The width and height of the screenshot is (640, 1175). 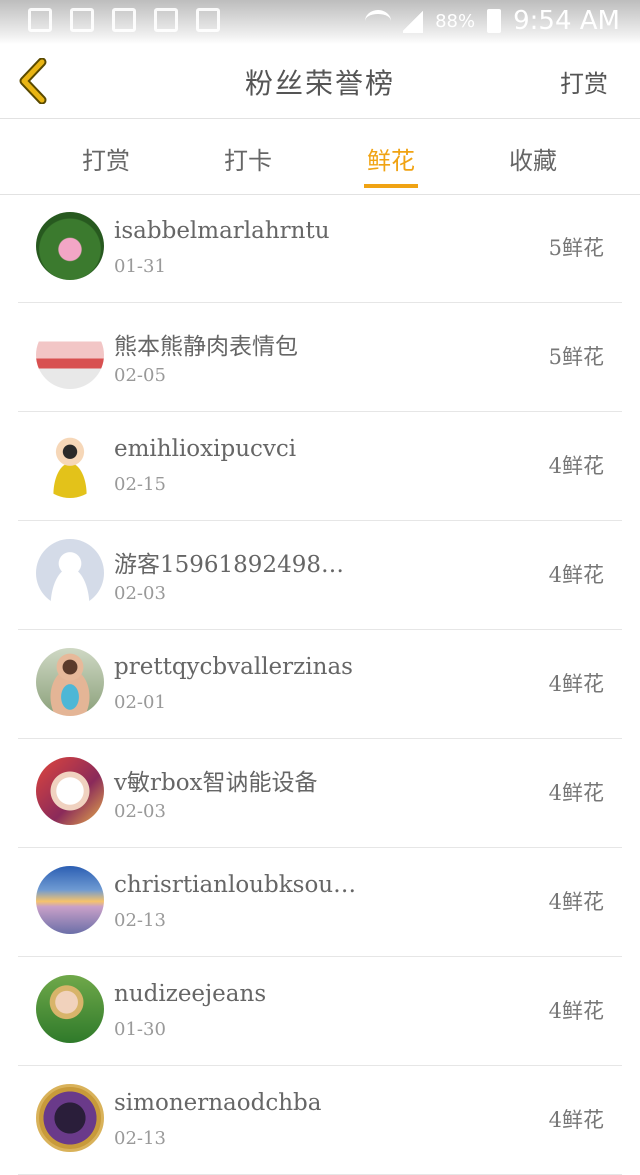 I want to click on nav-bar: 粉丝荣誉榜 打赏, so click(x=320, y=81).